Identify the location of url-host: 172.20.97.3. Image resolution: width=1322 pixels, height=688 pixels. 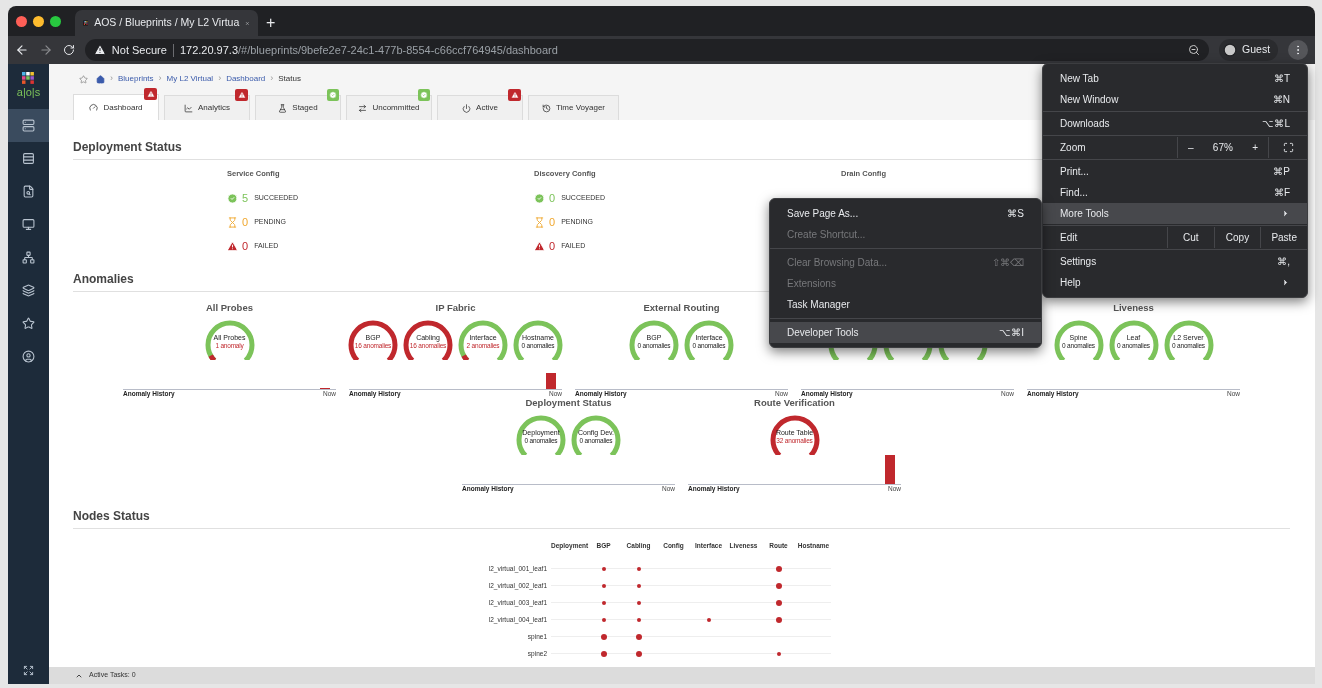
(208, 50).